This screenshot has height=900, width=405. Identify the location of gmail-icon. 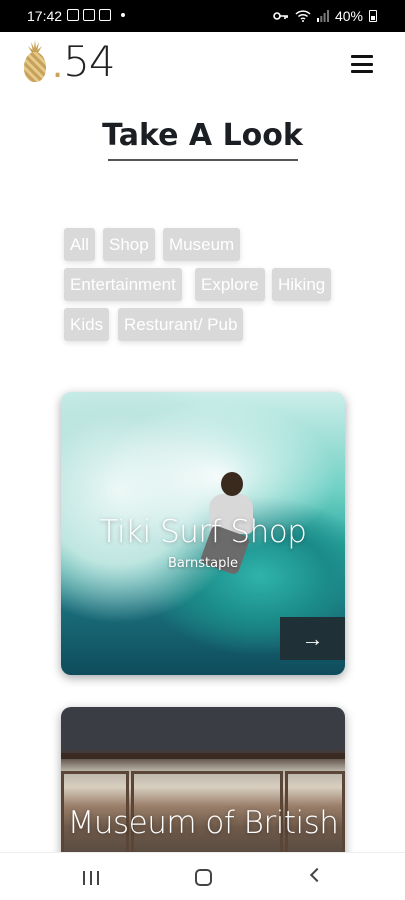
(89, 15).